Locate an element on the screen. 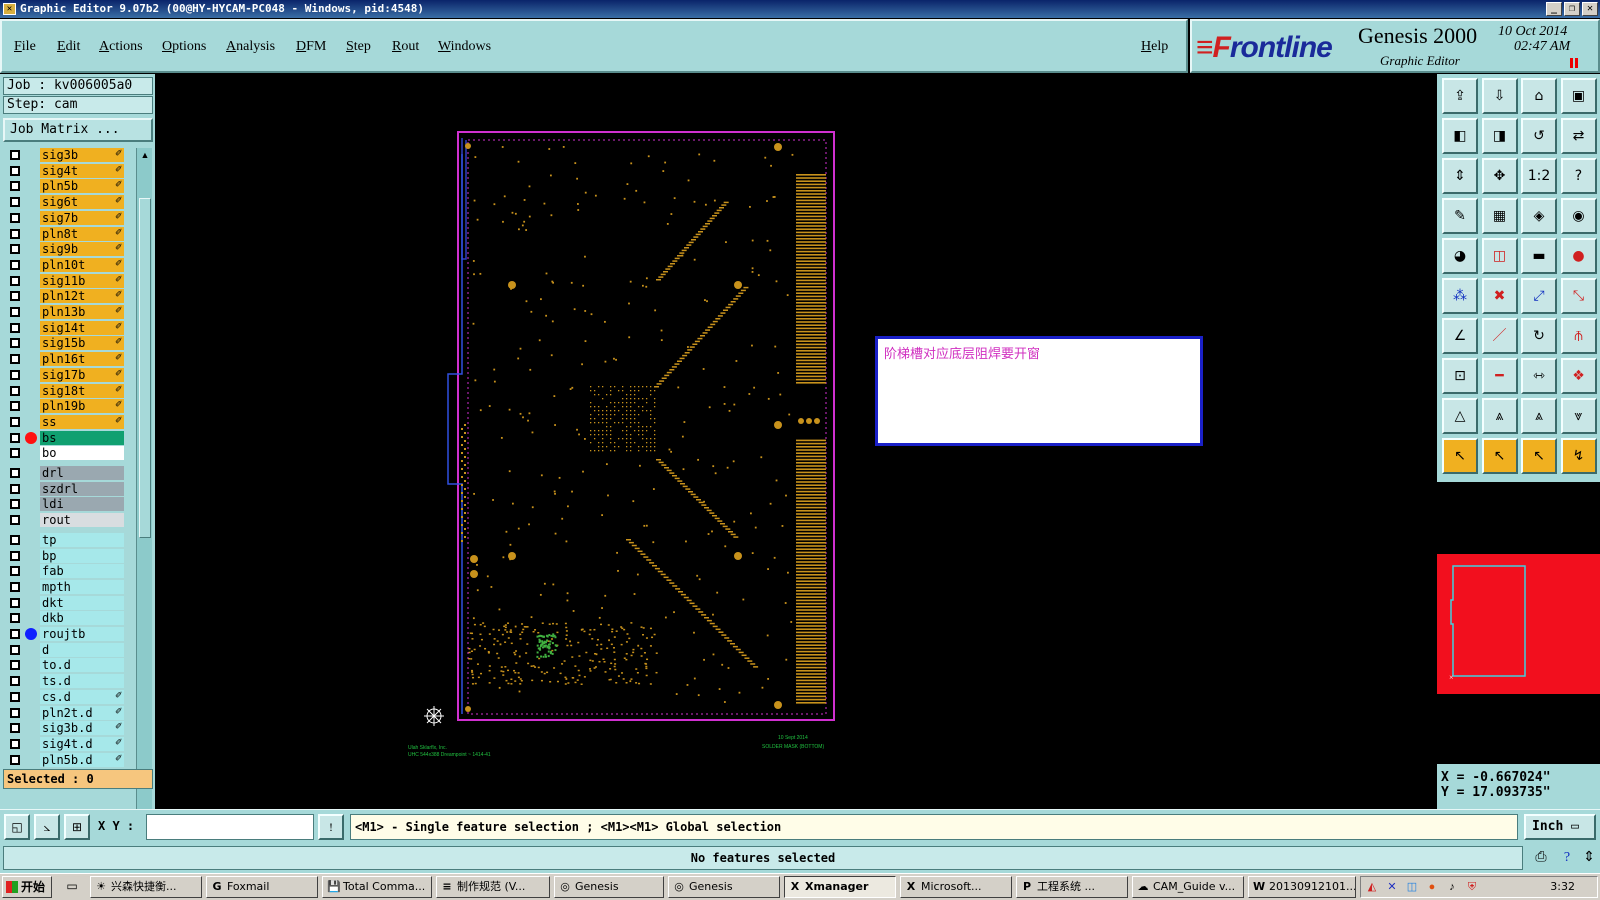 The height and width of the screenshot is (900, 1600). scroll-thumb is located at coordinates (145, 368).